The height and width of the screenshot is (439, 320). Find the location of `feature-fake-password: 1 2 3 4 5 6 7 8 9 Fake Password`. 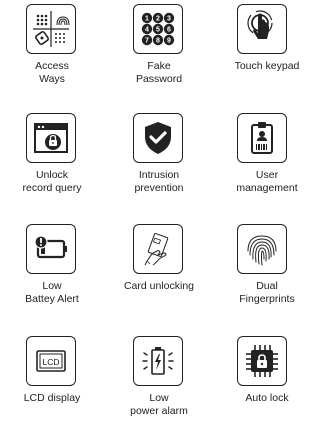

feature-fake-password: 1 2 3 4 5 6 7 8 9 Fake Password is located at coordinates (159, 53).